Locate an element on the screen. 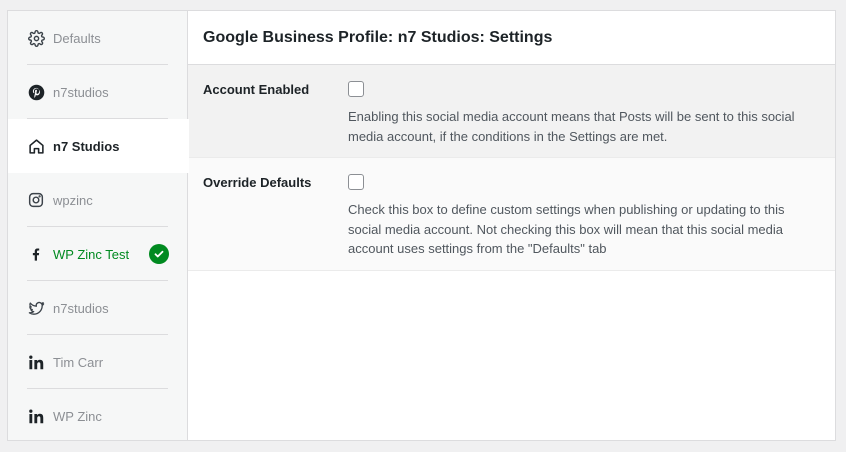 This screenshot has width=846, height=452. setting-label: Override Defaults is located at coordinates (257, 182).